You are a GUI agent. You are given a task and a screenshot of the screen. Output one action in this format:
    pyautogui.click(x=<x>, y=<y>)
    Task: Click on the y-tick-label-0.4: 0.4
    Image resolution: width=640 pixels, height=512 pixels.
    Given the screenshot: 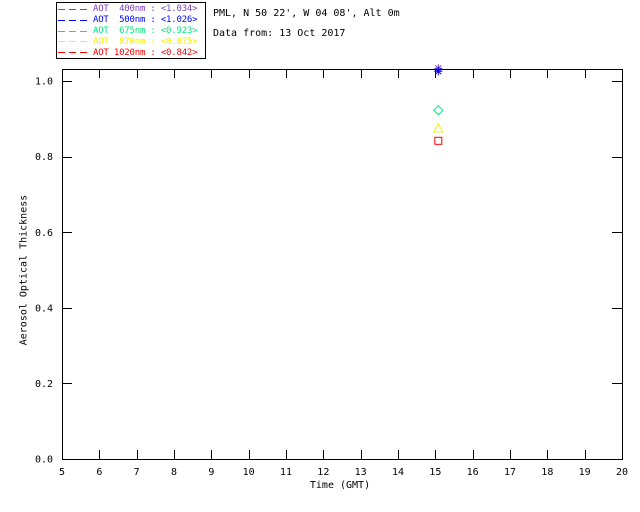 What is the action you would take?
    pyautogui.click(x=44, y=308)
    